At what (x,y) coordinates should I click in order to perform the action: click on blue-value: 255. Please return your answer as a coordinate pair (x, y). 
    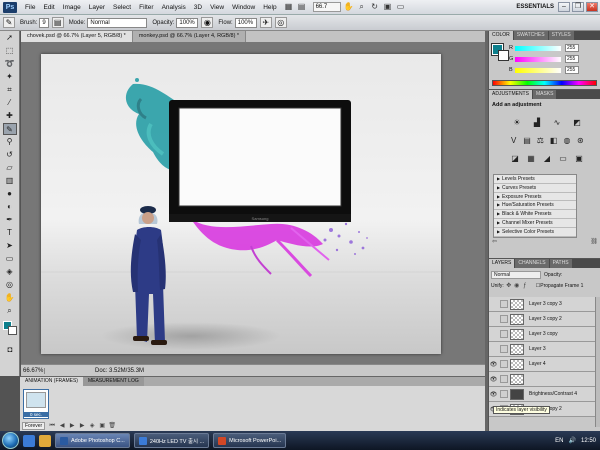
    Looking at the image, I should click on (572, 70).